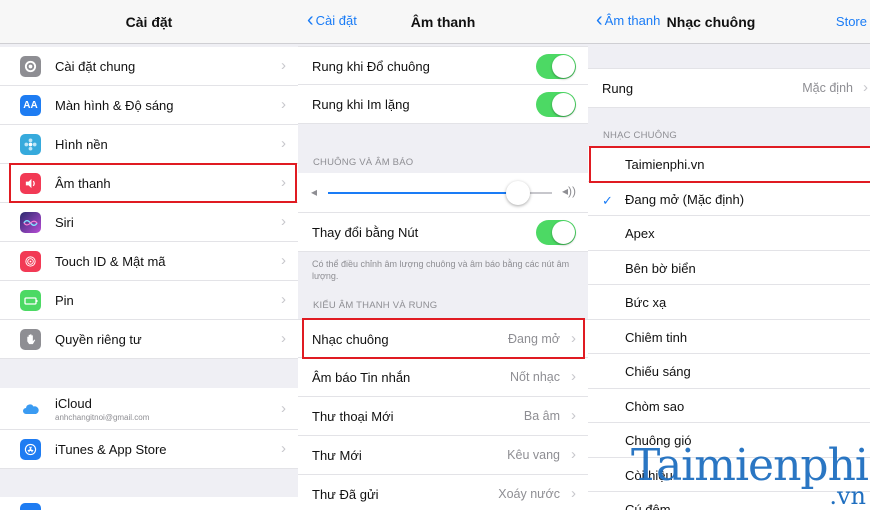 The width and height of the screenshot is (870, 510). What do you see at coordinates (729, 88) in the screenshot?
I see `vibration-row: Rung Mặc định ›` at bounding box center [729, 88].